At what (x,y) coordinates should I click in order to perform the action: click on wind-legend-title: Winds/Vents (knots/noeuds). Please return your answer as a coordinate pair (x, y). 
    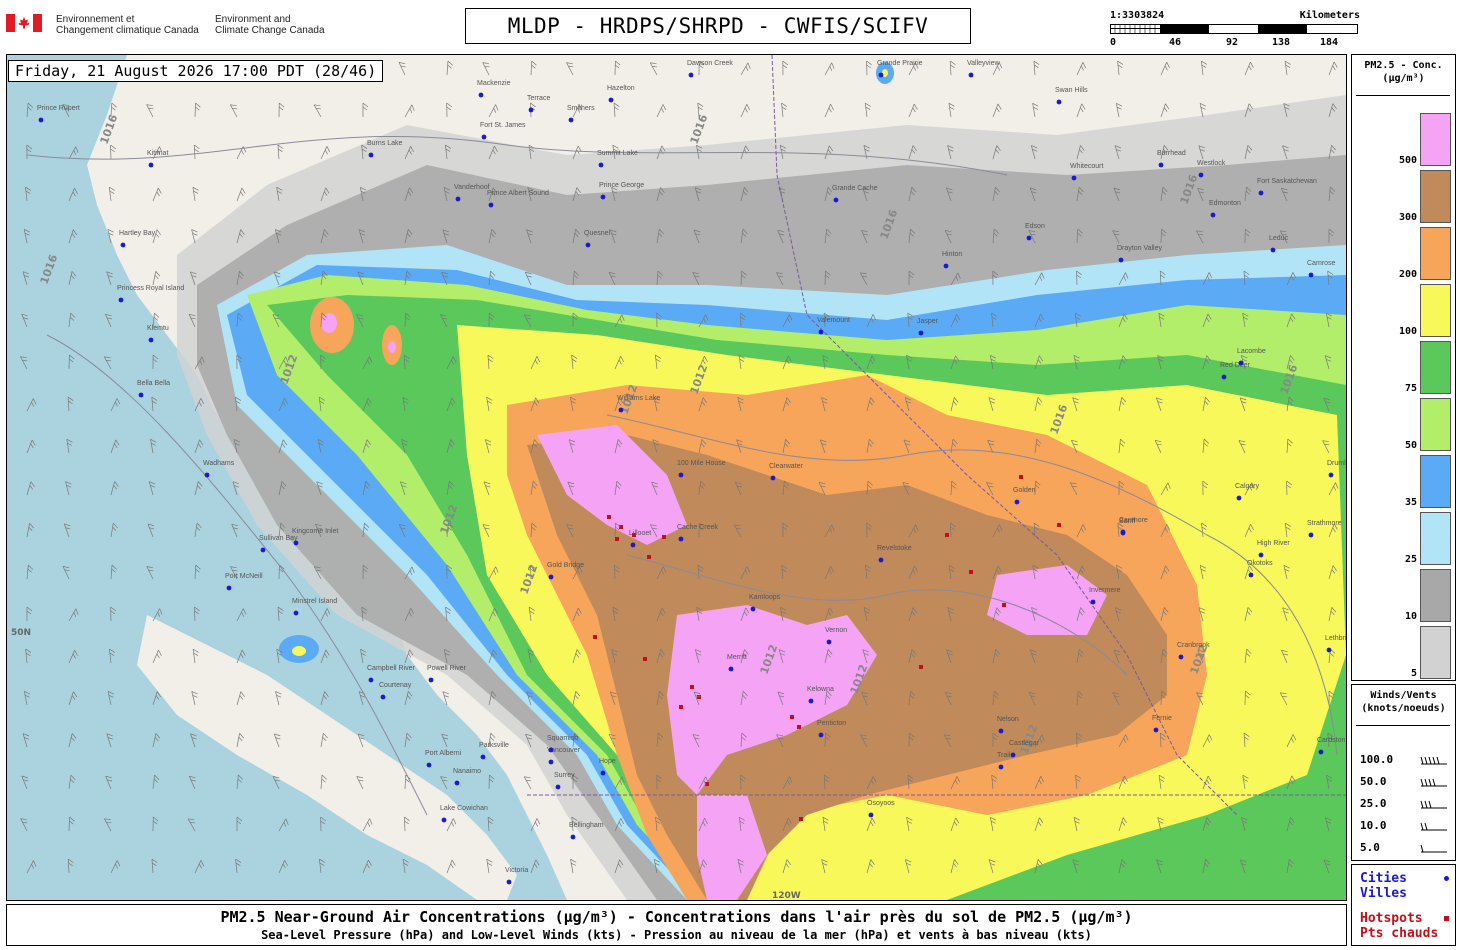
    Looking at the image, I should click on (1403, 702).